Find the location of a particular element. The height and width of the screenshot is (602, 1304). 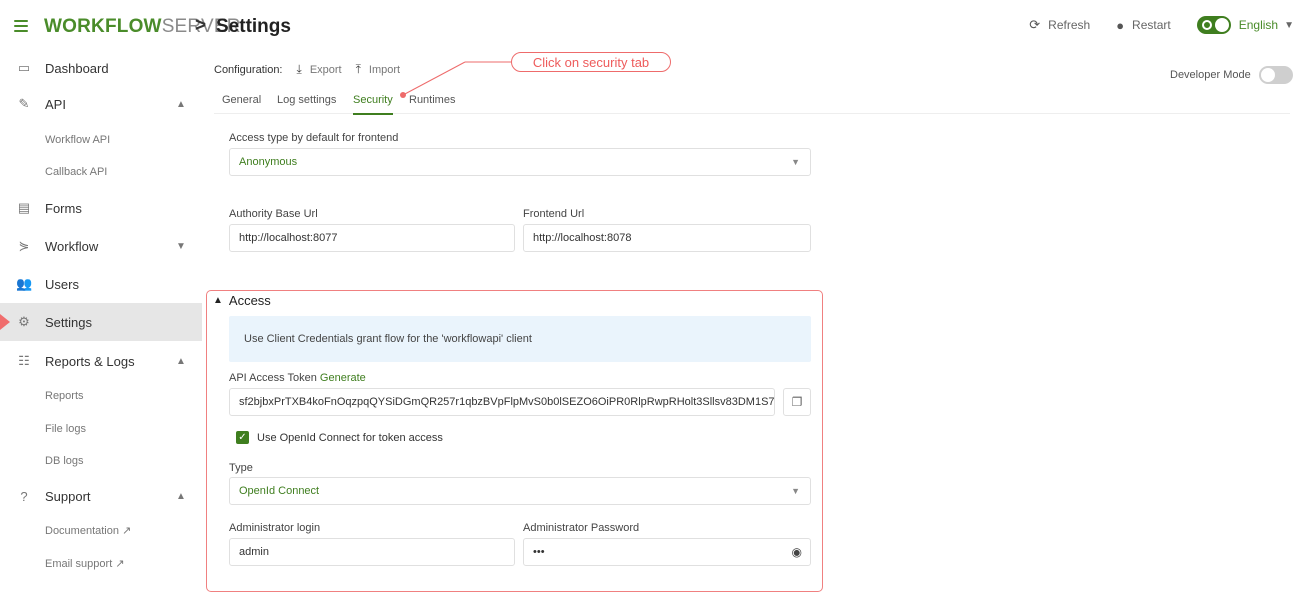

authority-url-label: Authority Base Url is located at coordinates (273, 214).